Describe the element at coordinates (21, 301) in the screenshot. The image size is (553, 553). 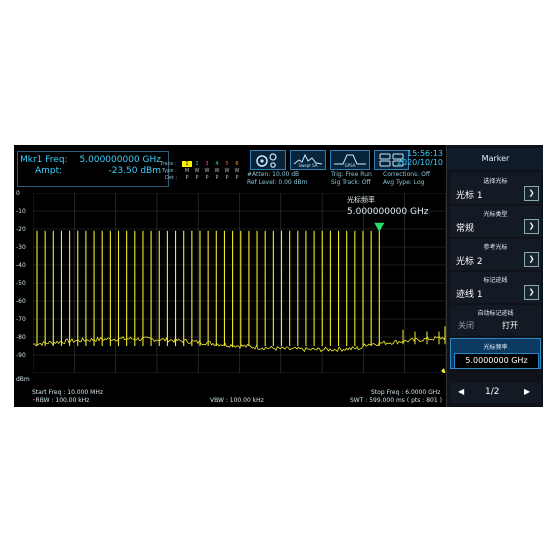
I see `y-tick-label: -60` at that location.